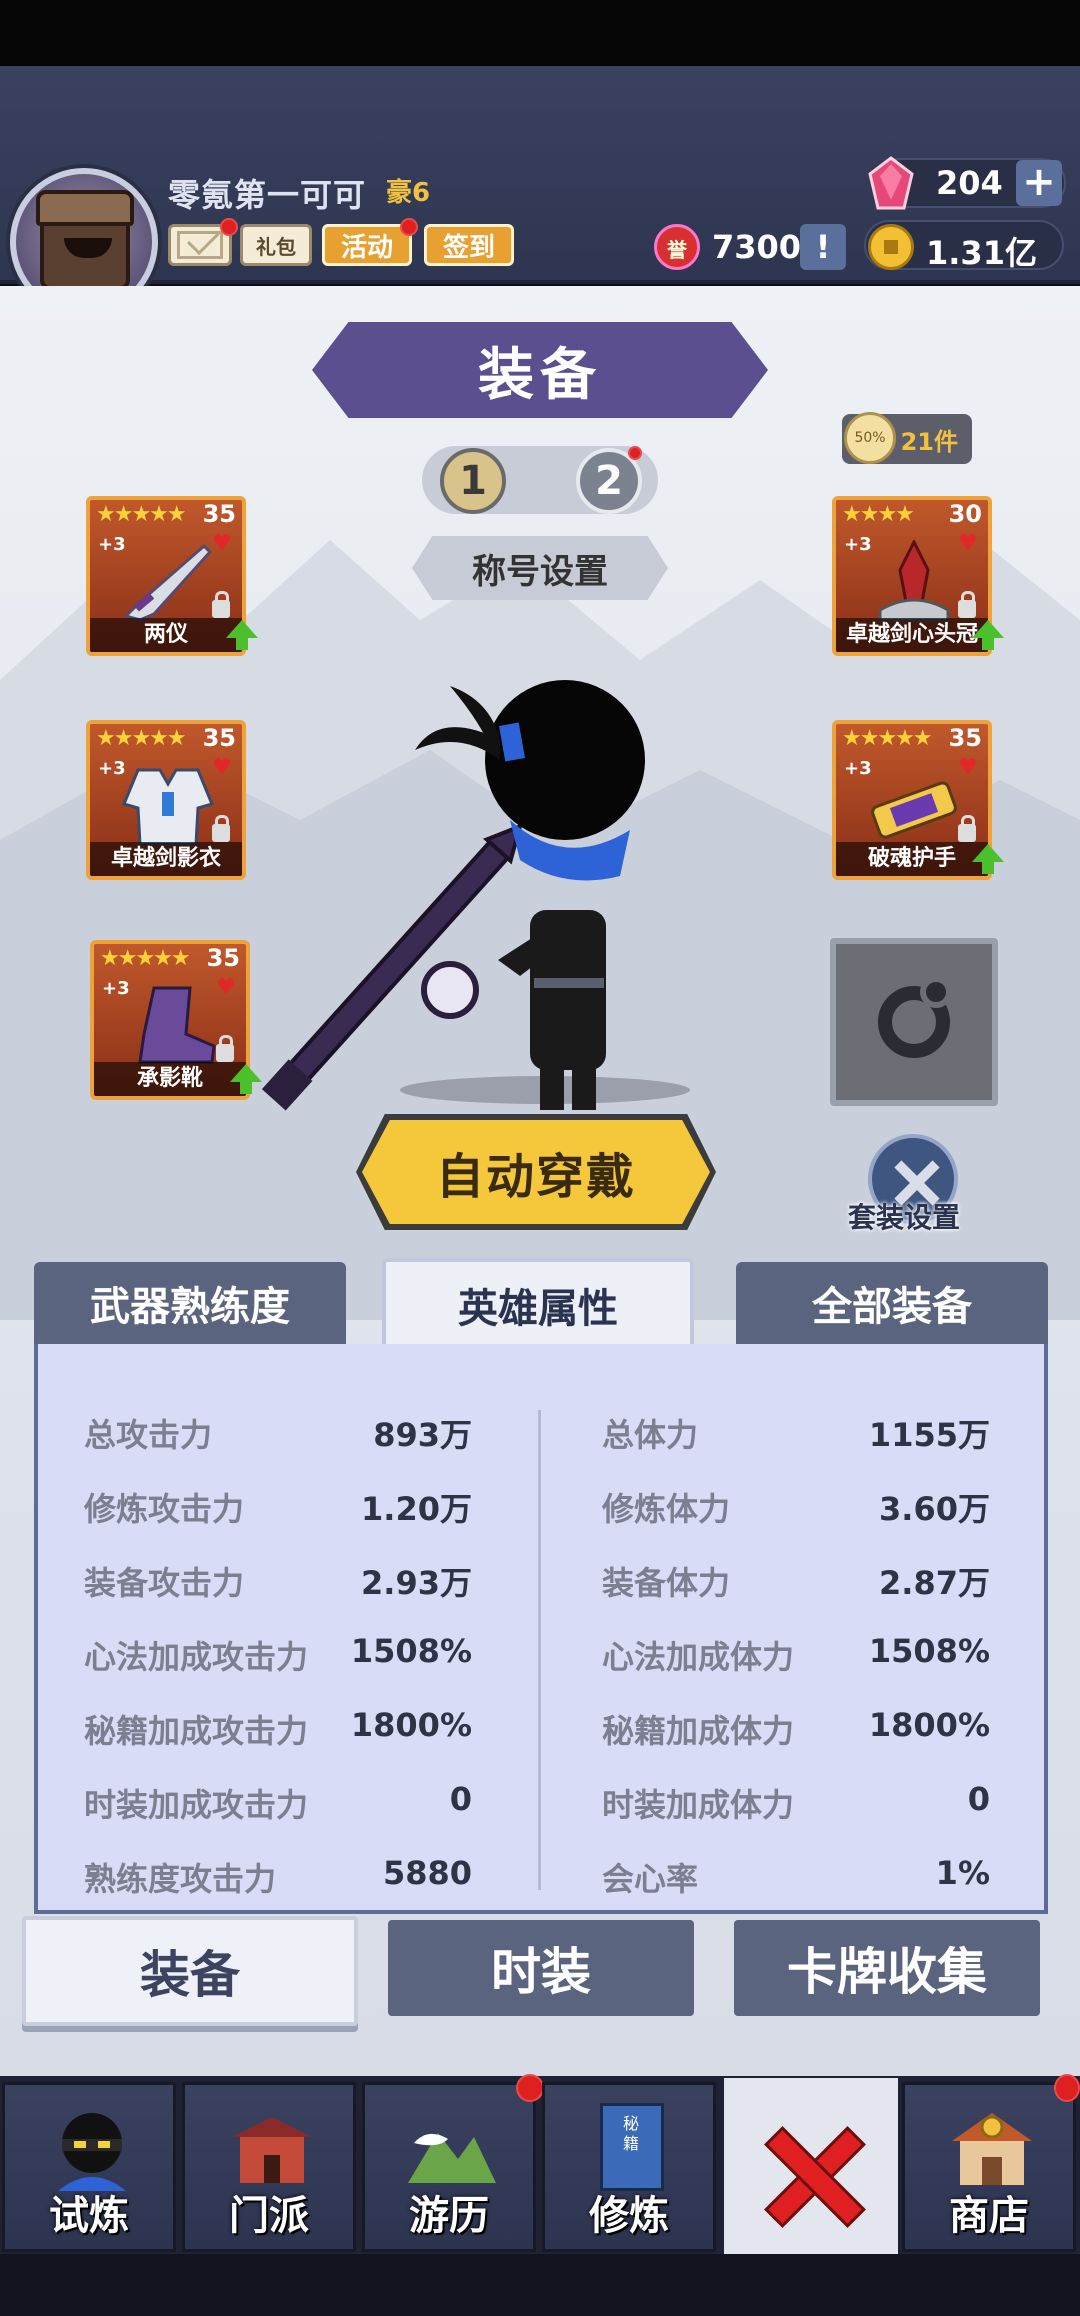 Image resolution: width=1080 pixels, height=2316 pixels. I want to click on gem-icon, so click(891, 183).